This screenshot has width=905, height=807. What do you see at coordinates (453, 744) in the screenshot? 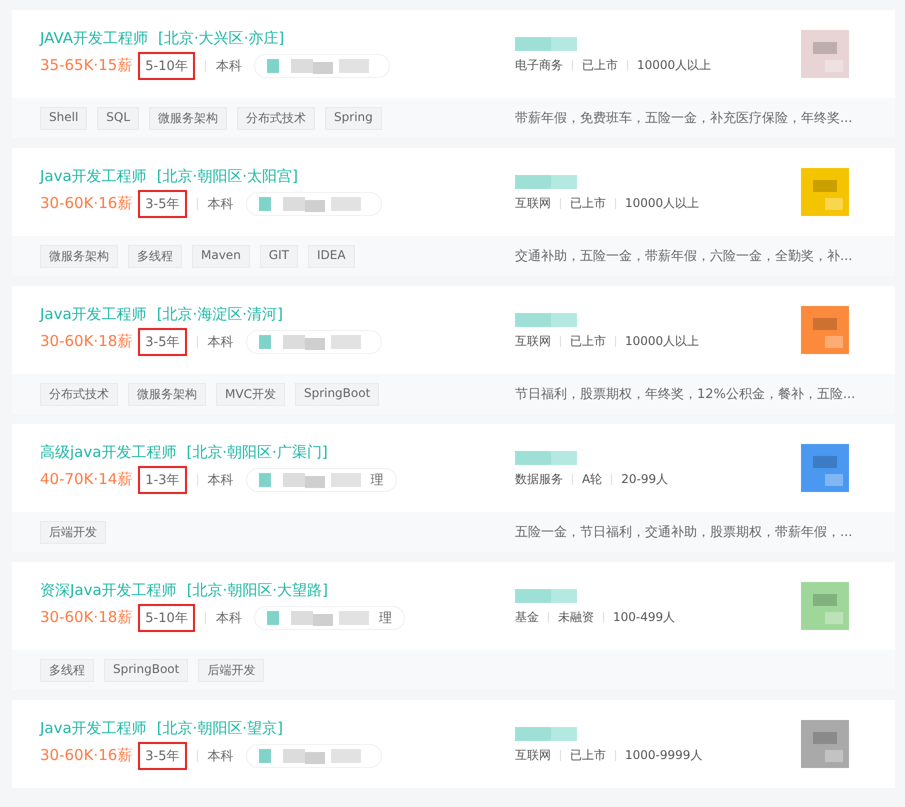
I see `job-card: Java开发工程师 [北京·朝阳区·望京] 30-60K·16薪 3-5年 本科 互联网 已上市 1000-9999人` at bounding box center [453, 744].